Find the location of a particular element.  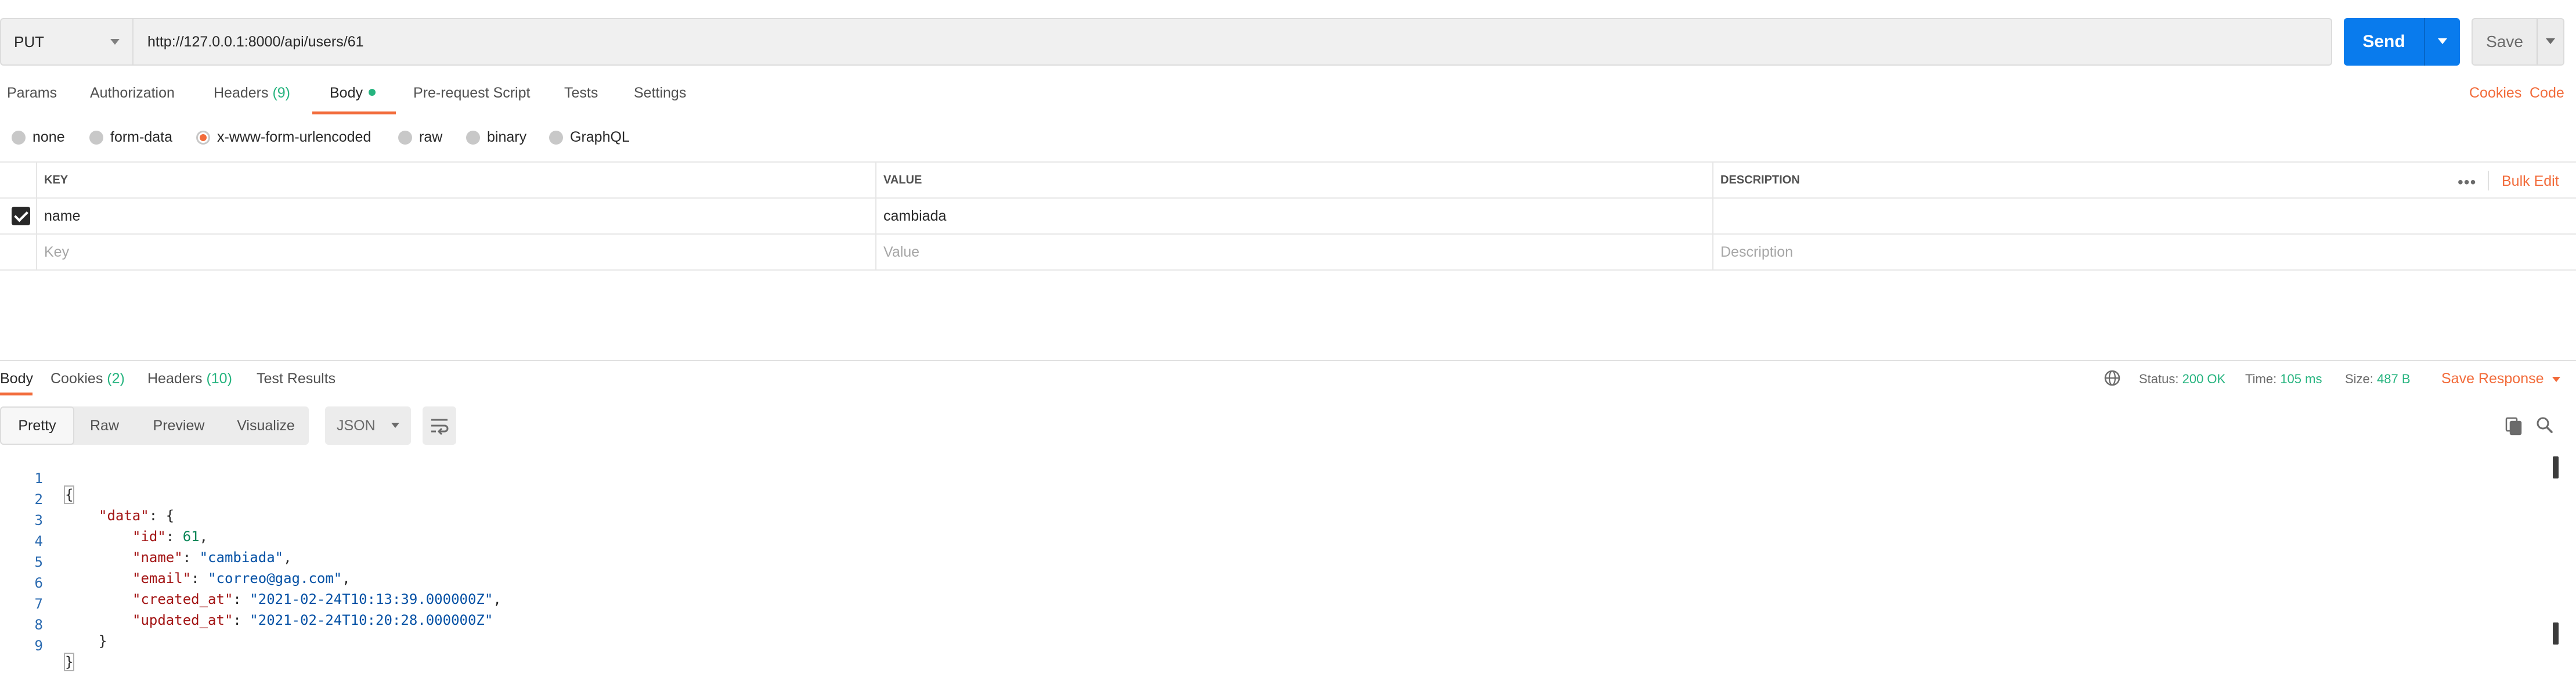

new-key-input: Key is located at coordinates (456, 252).